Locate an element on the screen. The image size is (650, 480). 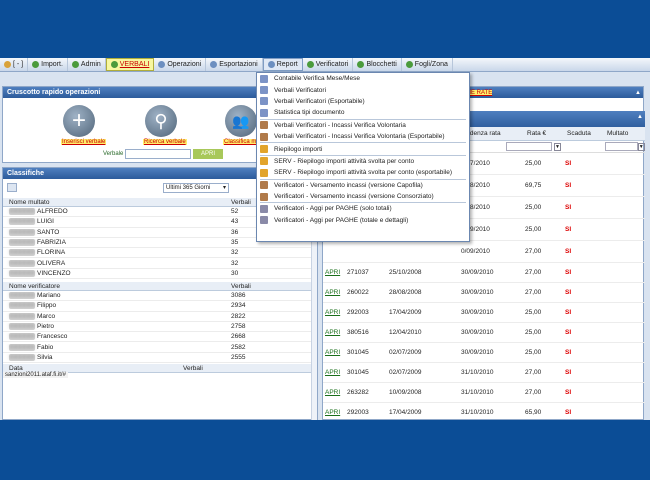
verbale-number: 260022 is located at coordinates (358, 292).